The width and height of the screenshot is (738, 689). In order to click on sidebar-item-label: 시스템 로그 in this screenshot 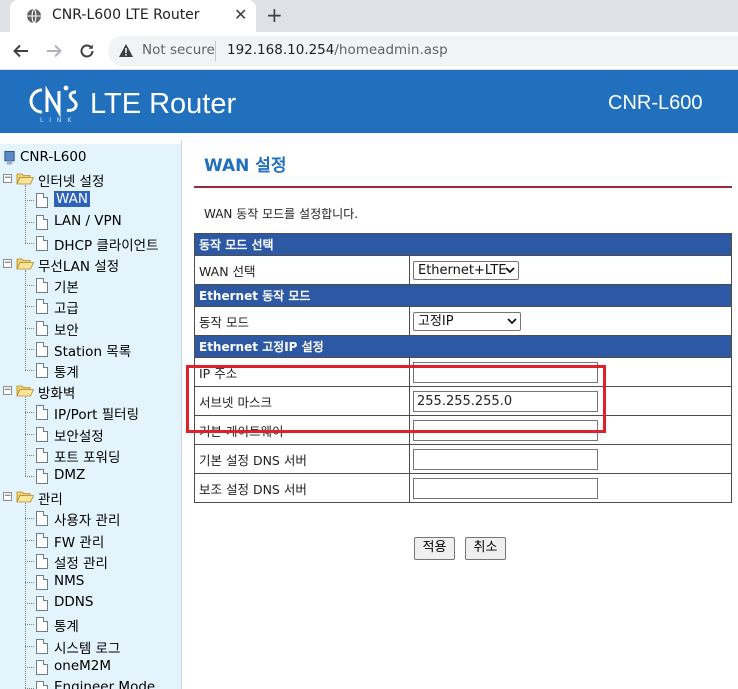, I will do `click(87, 648)`.